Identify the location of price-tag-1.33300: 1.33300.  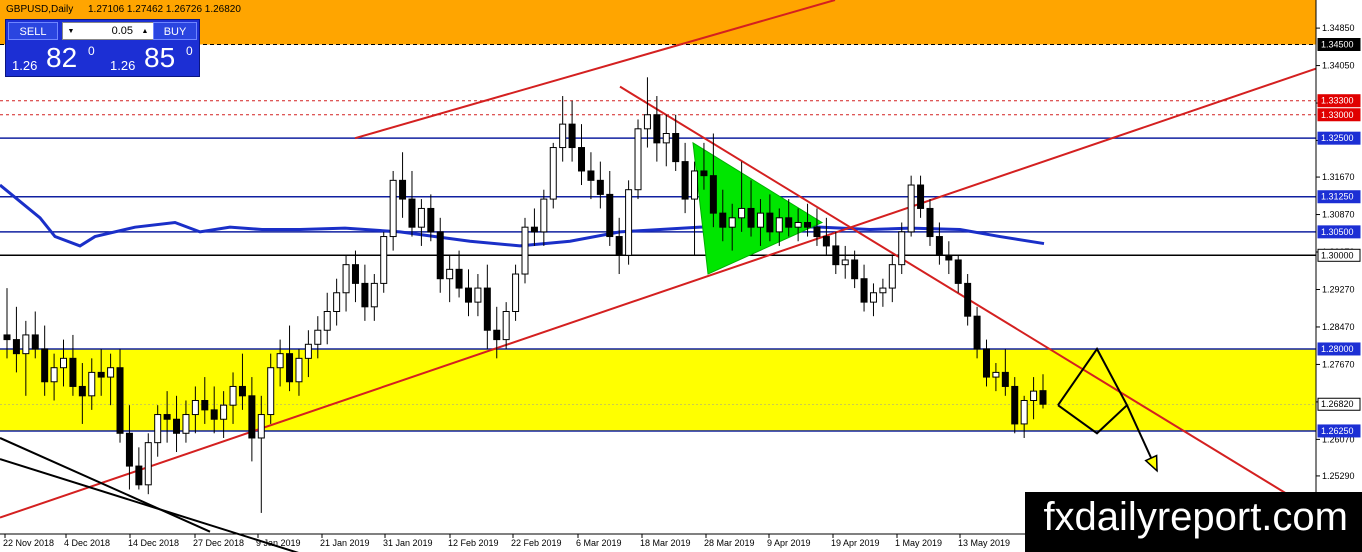
(1339, 101).